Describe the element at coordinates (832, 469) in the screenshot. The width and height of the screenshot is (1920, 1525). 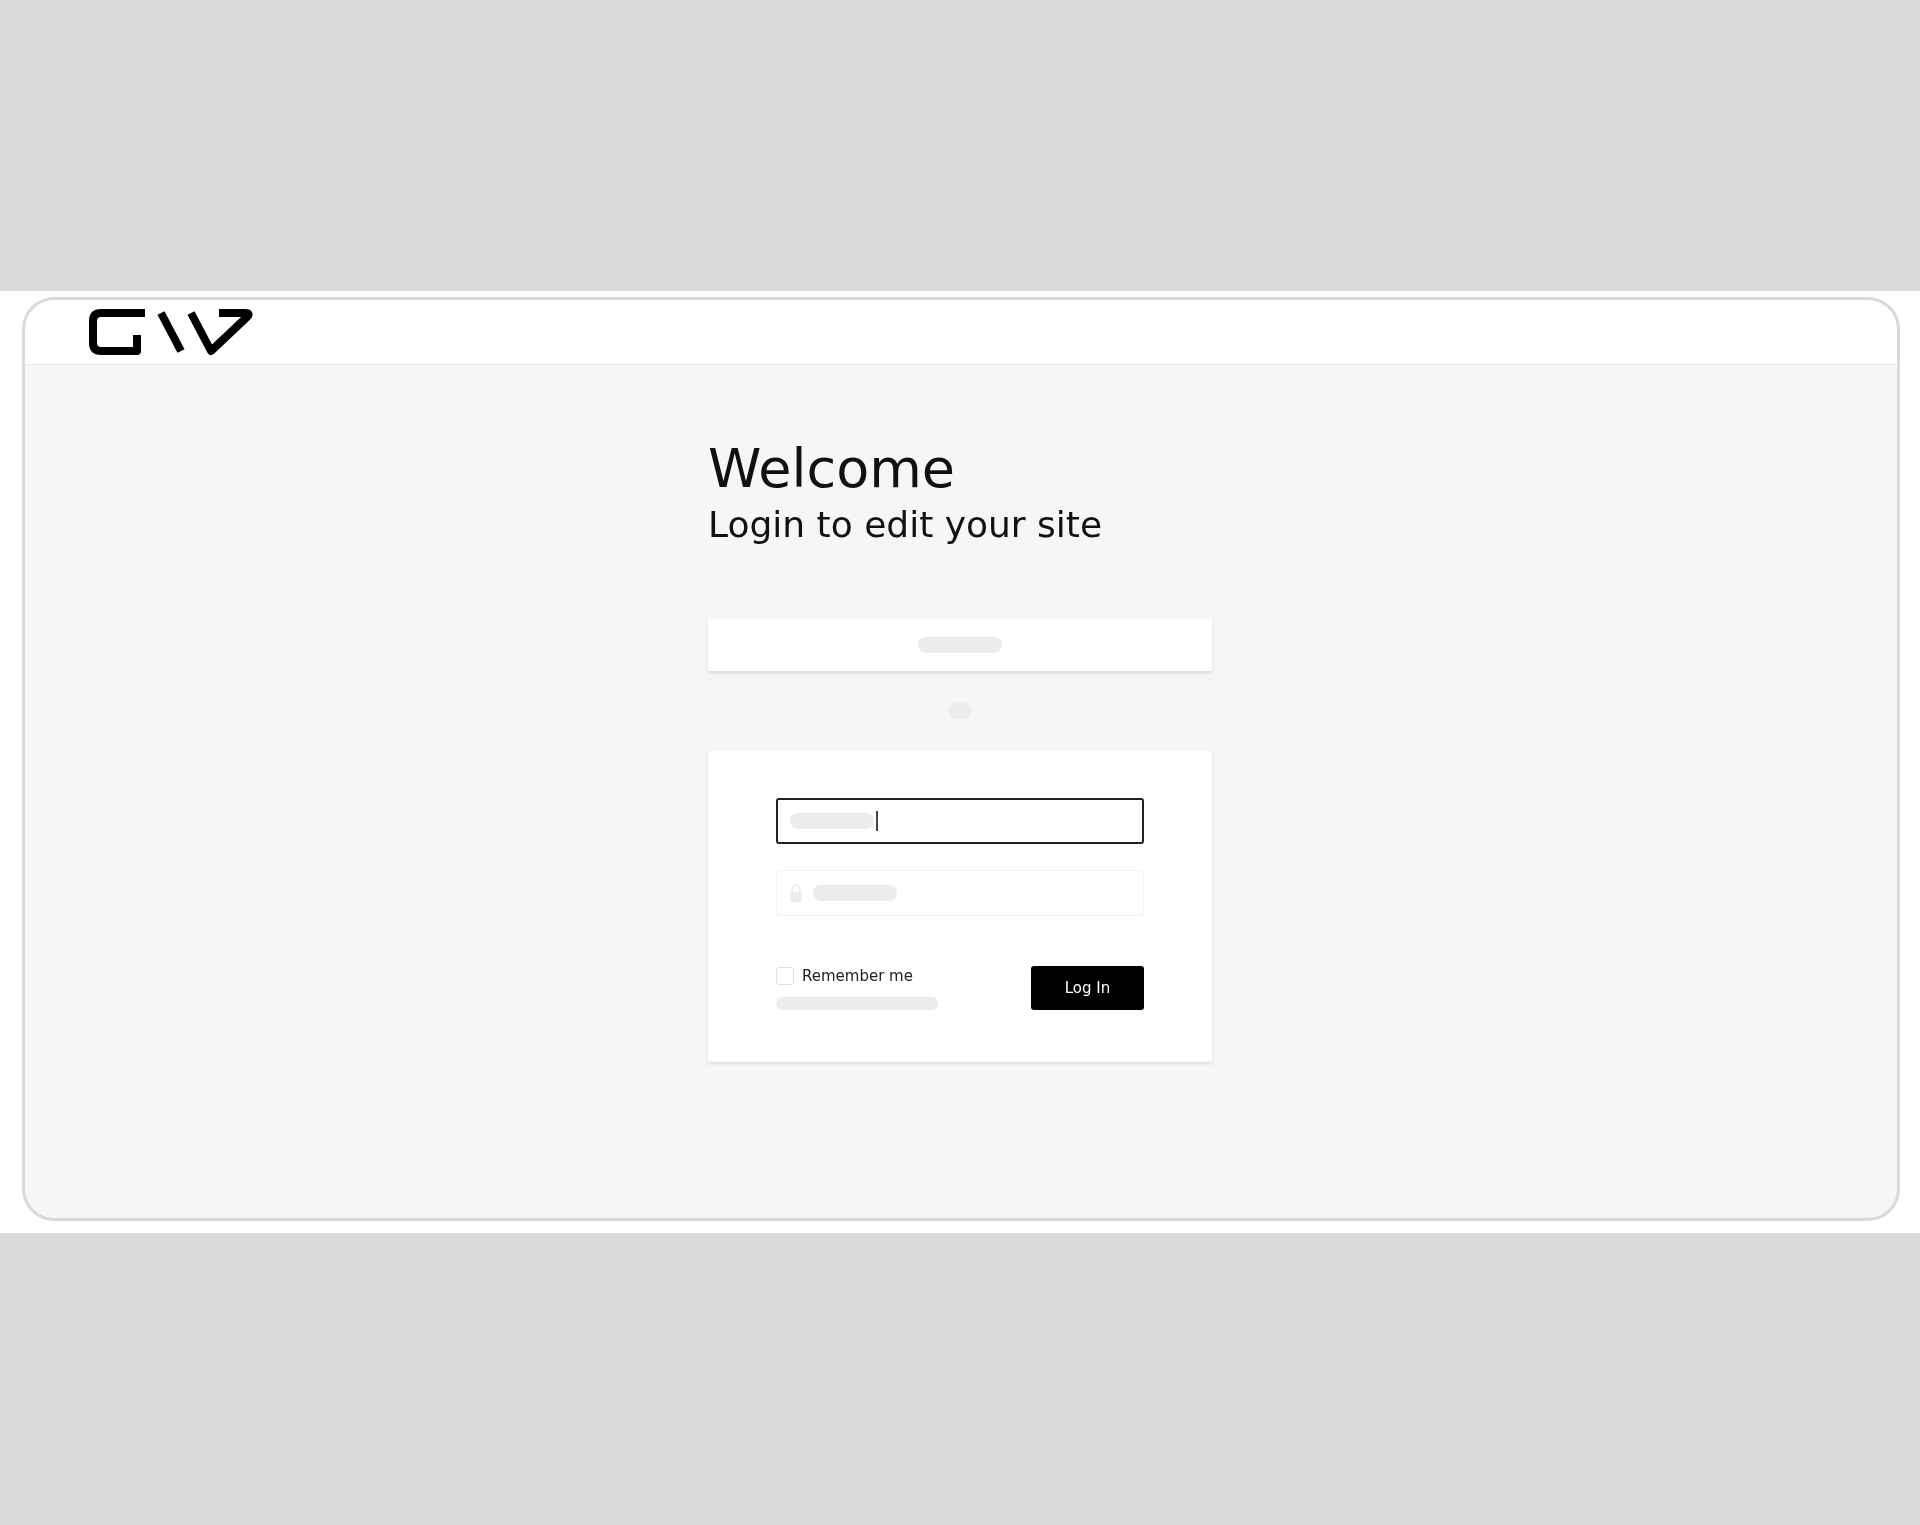
I see `welcome-title: Welcome` at that location.